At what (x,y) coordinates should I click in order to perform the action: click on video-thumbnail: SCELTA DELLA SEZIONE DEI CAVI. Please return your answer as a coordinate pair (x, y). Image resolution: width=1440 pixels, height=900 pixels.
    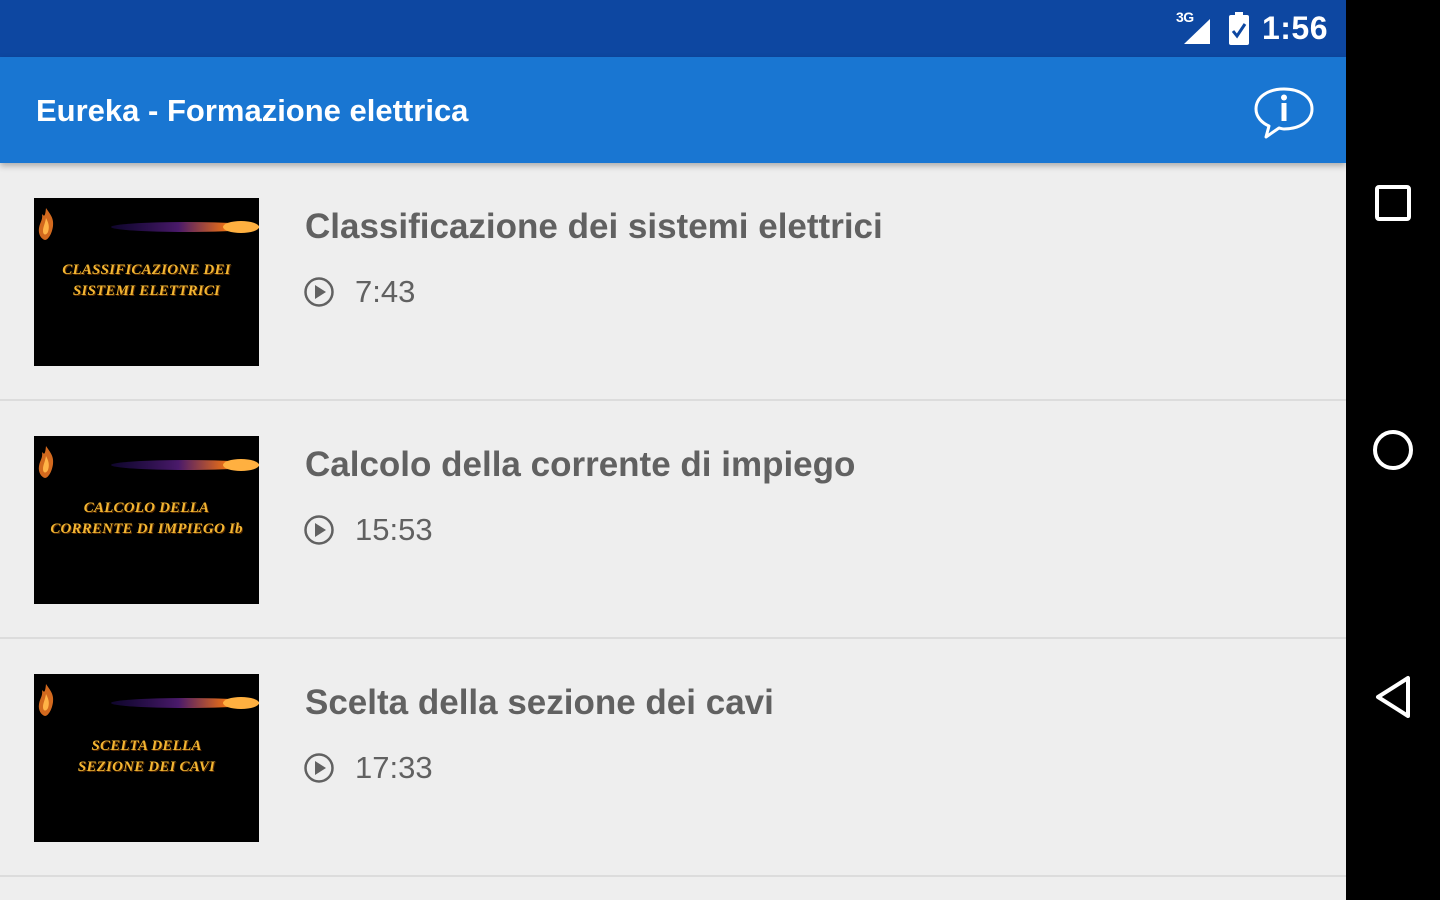
    Looking at the image, I should click on (146, 758).